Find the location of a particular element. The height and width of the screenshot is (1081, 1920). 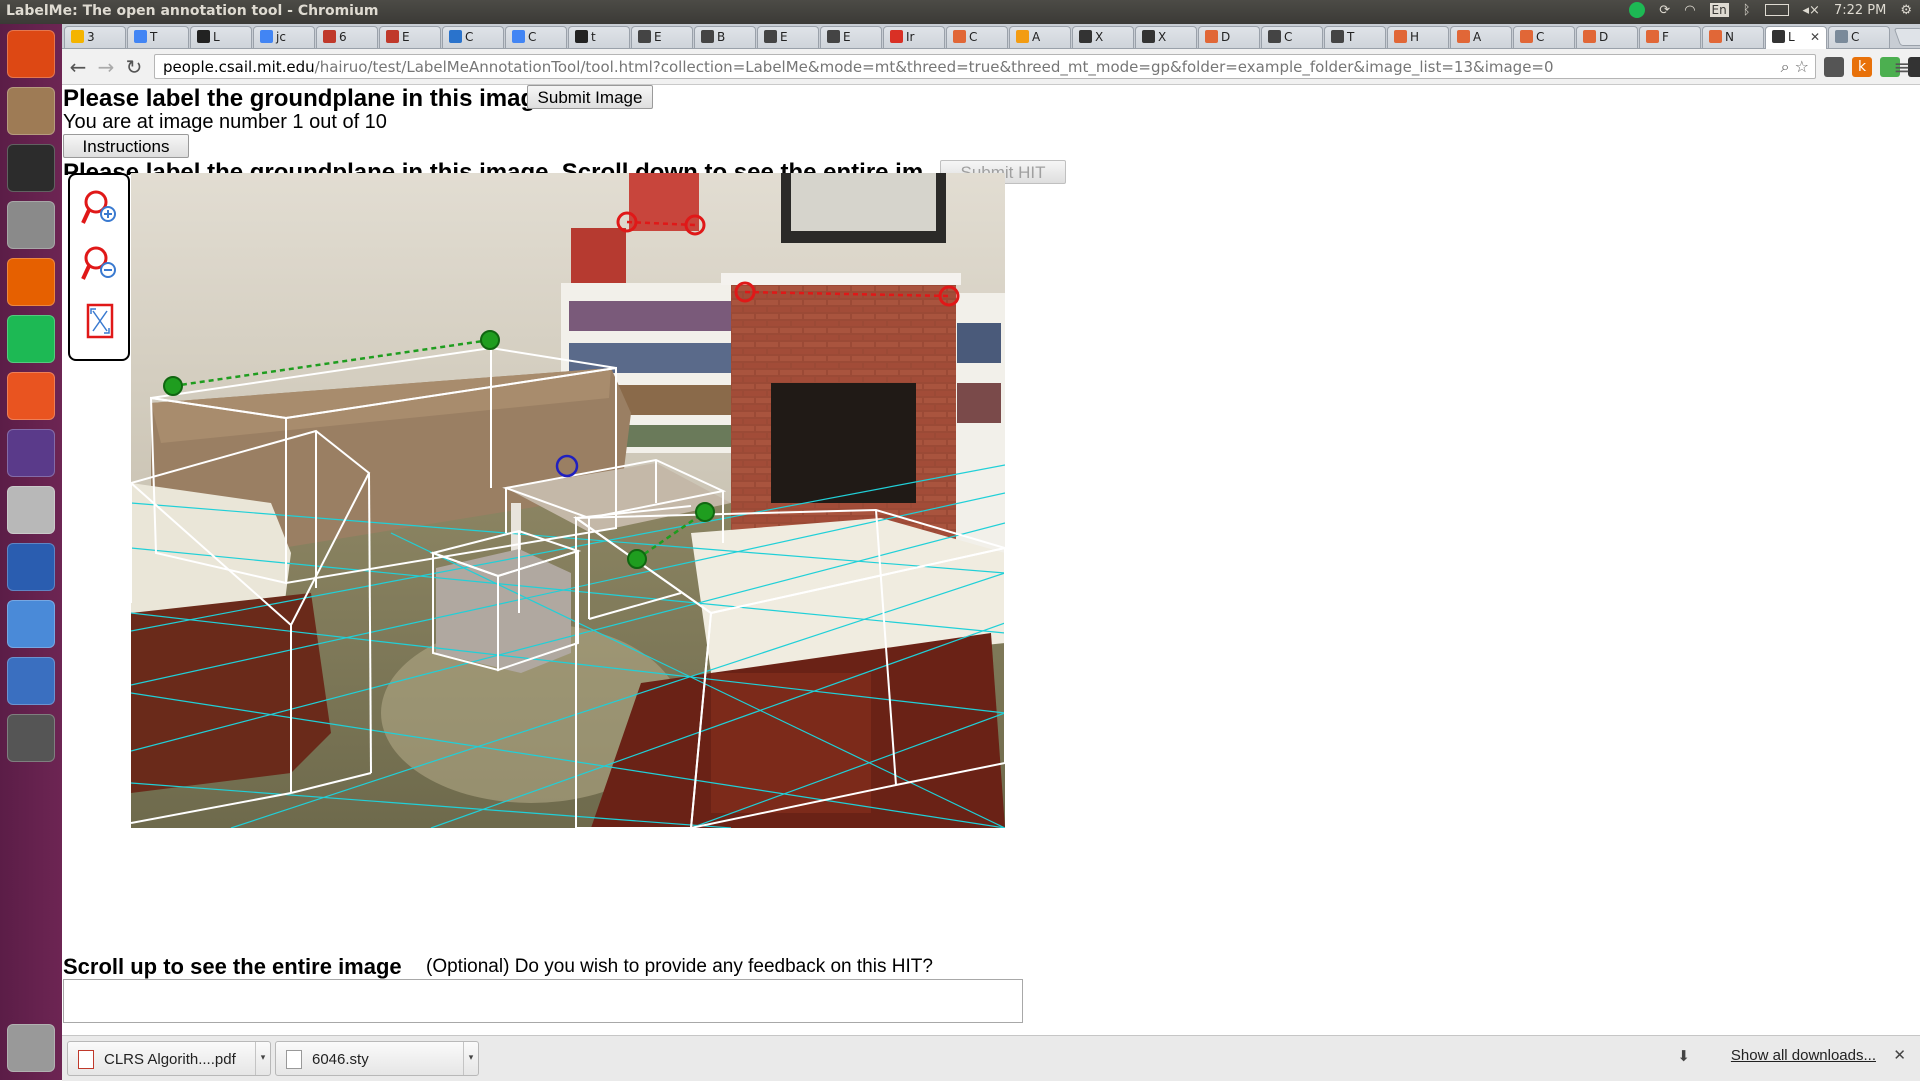

trash-icon is located at coordinates (31, 1048).